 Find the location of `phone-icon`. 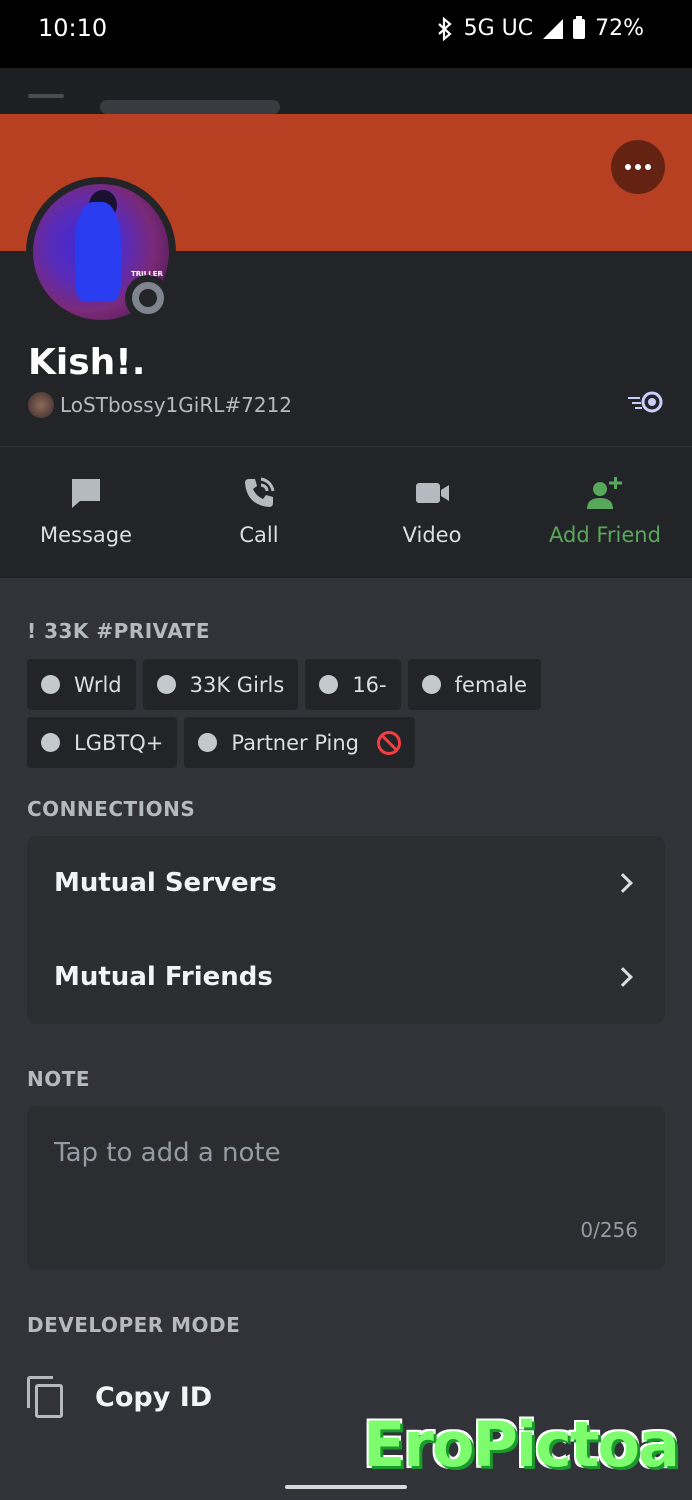

phone-icon is located at coordinates (260, 492).